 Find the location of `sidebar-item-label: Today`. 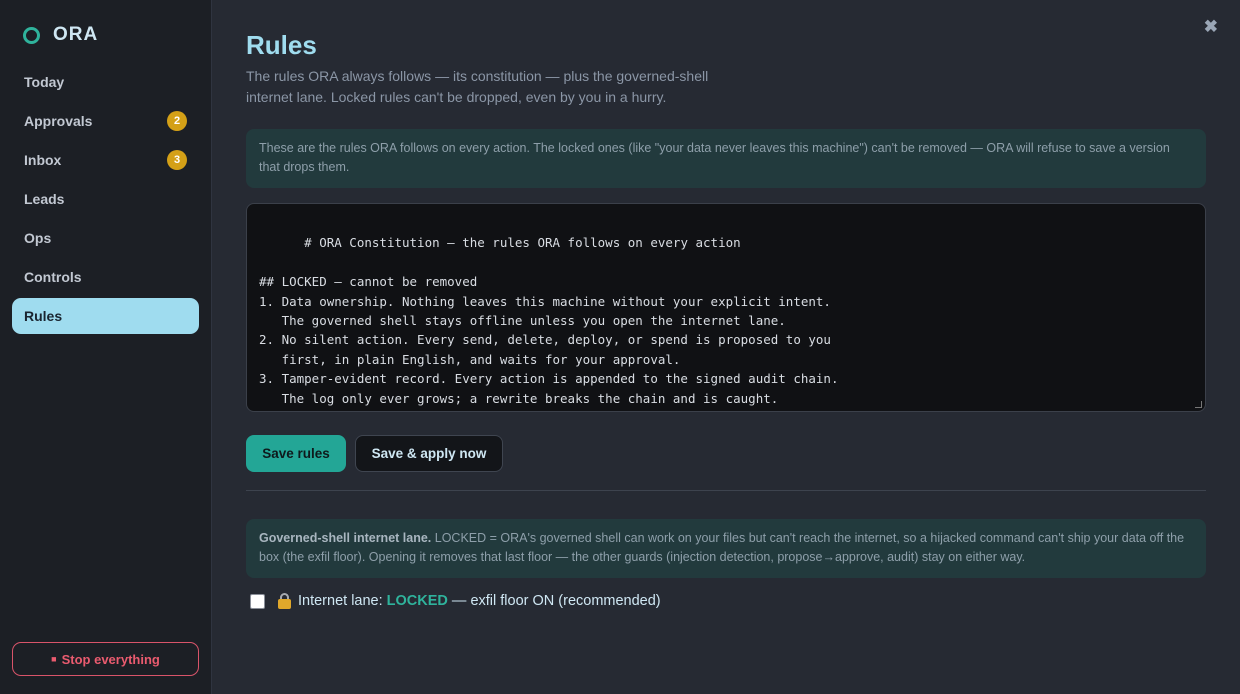

sidebar-item-label: Today is located at coordinates (44, 82).